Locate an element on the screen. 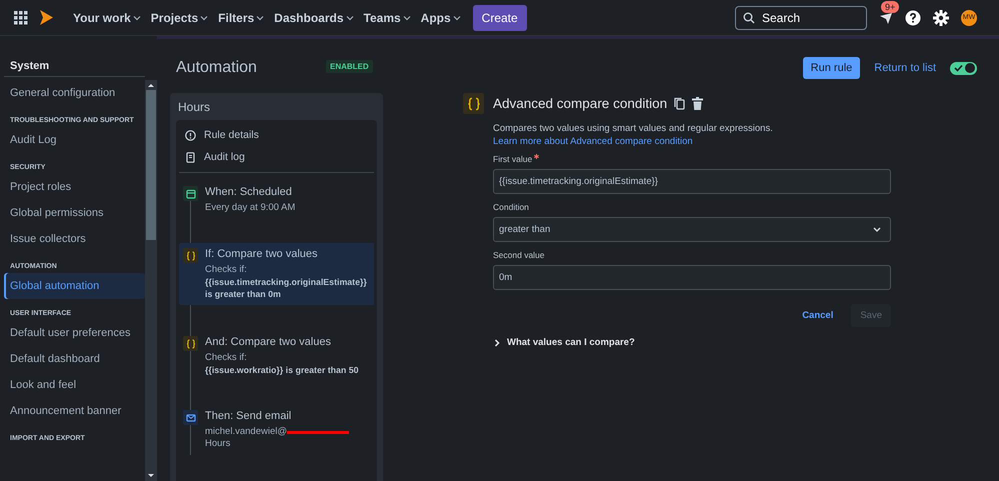  create-button: Create is located at coordinates (499, 17).